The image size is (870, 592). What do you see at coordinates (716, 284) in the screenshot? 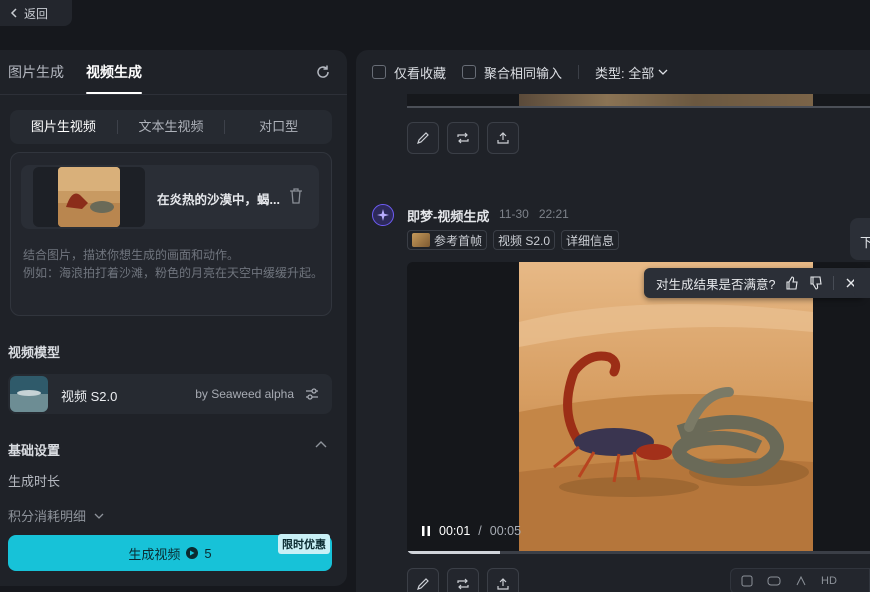
I see `satisfaction-question: 对生成结果是否满意?` at bounding box center [716, 284].